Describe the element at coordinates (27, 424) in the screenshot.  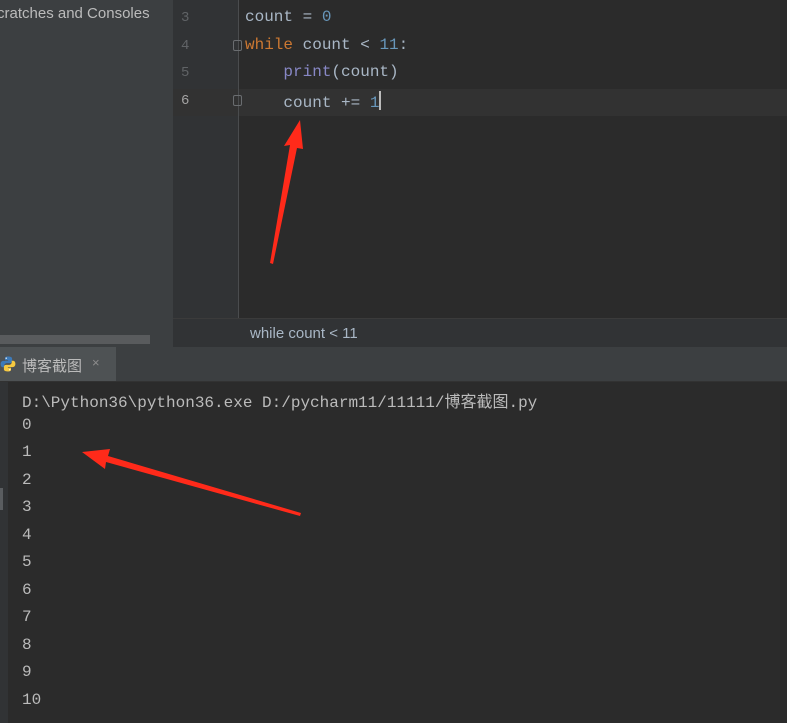
I see `console-output-line: 0` at that location.